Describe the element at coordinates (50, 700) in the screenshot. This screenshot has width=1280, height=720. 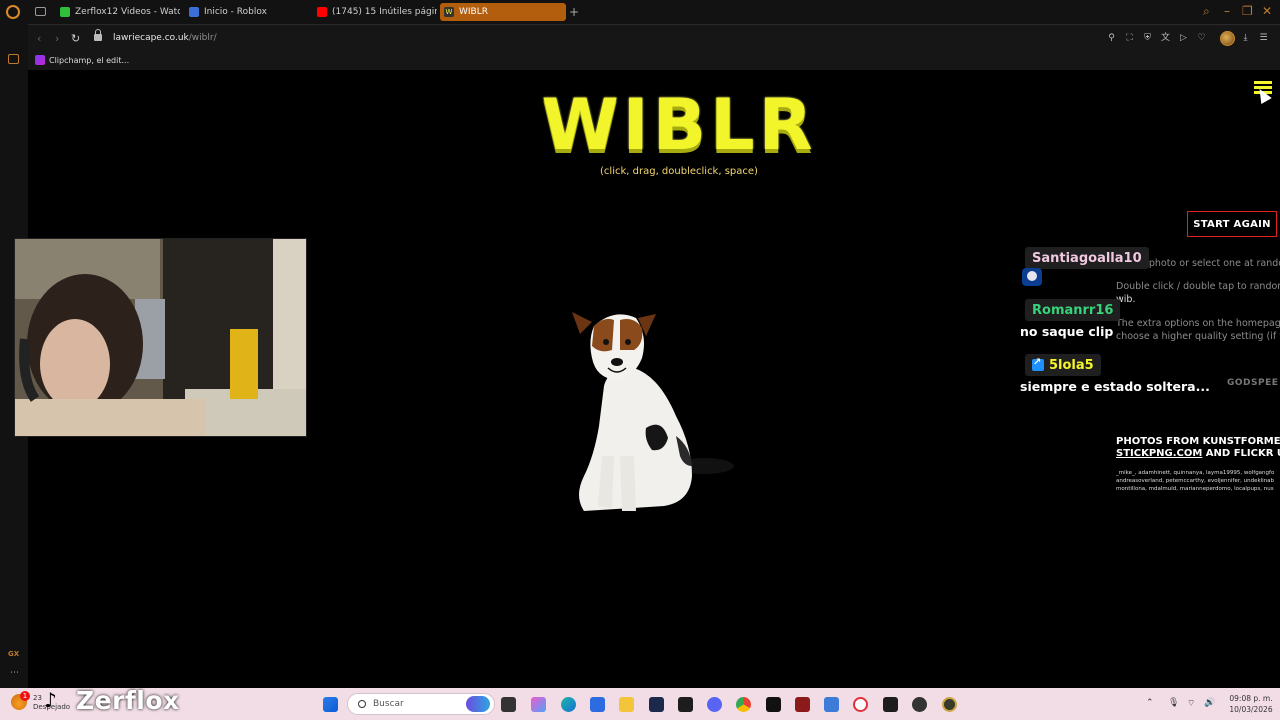
I see `tiktok-logo-icon: ♪` at that location.